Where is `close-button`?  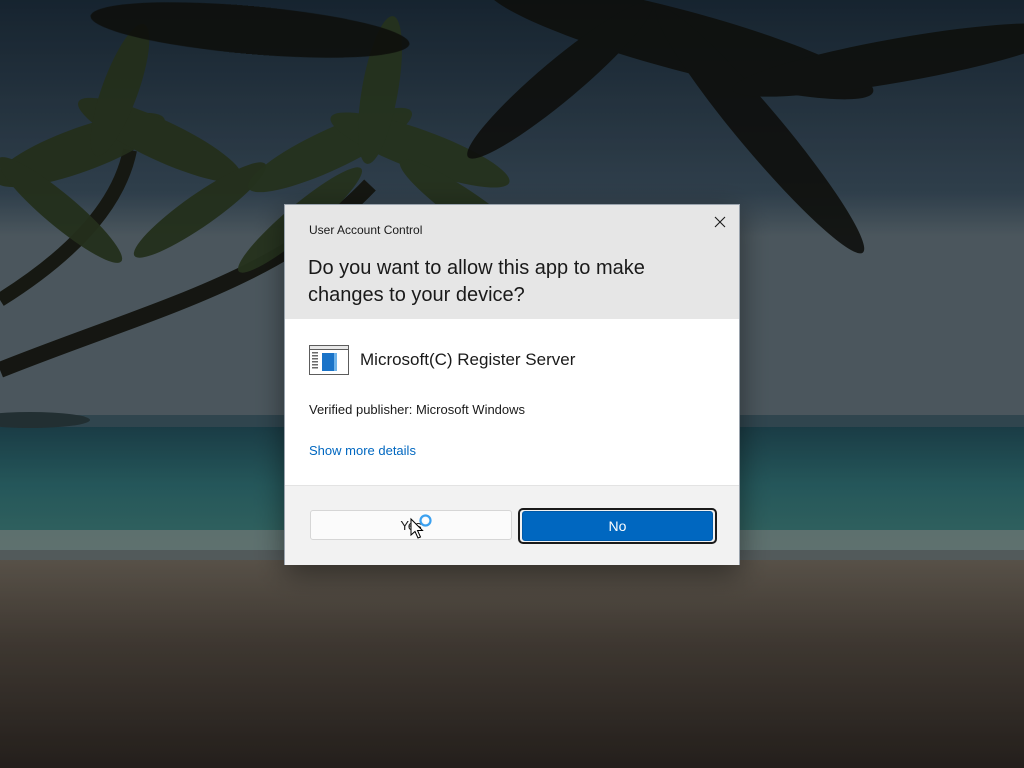
close-button is located at coordinates (720, 222).